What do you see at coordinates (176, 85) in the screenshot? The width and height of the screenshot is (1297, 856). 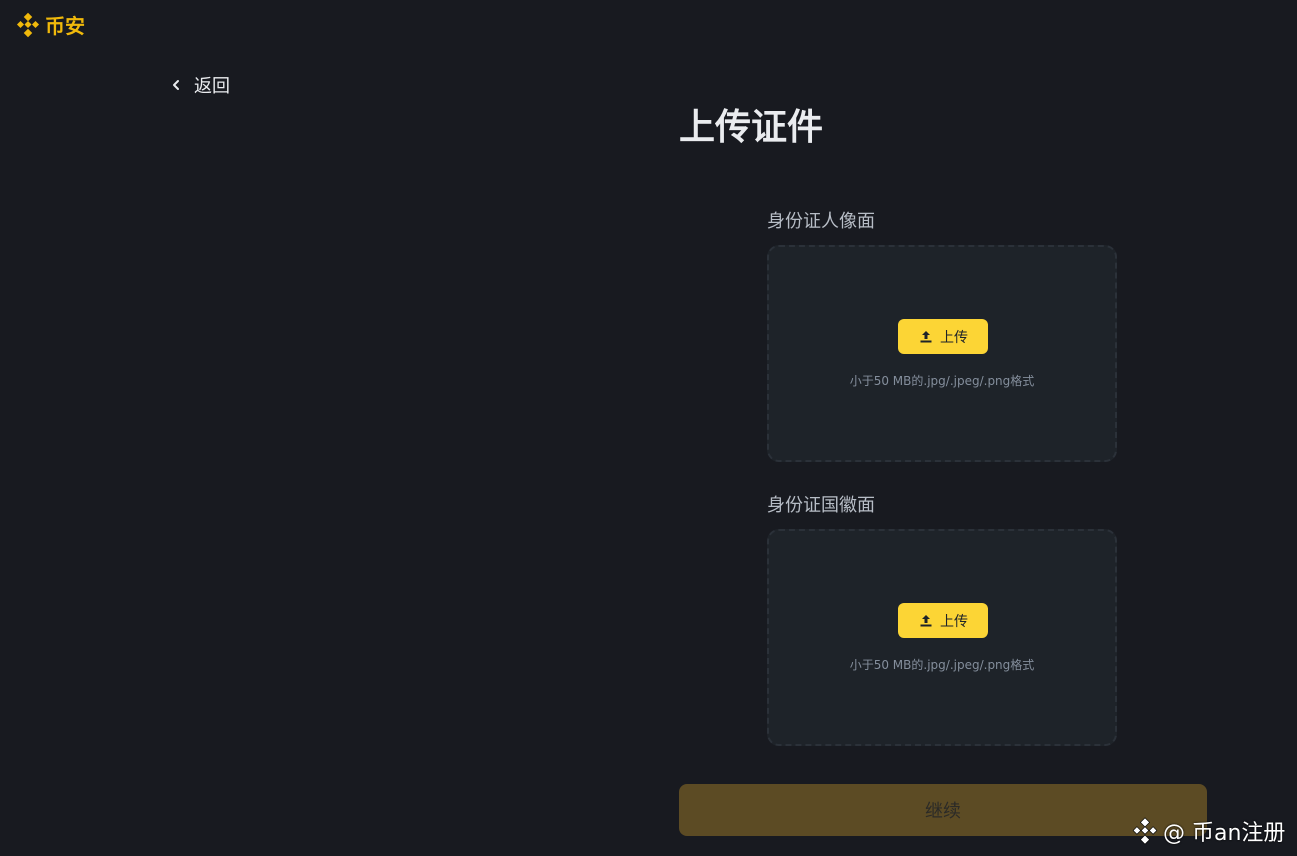 I see `chevron-left-icon` at bounding box center [176, 85].